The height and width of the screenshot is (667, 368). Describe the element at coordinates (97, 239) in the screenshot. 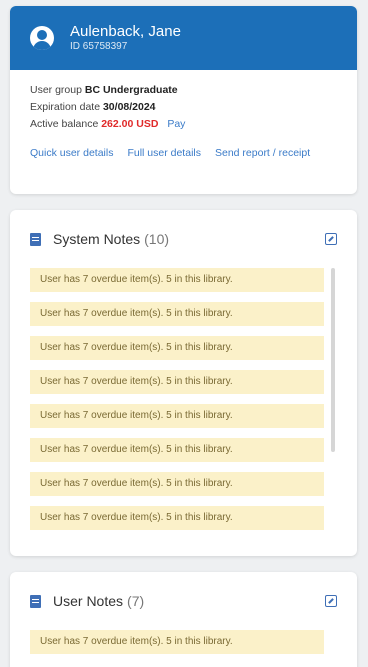

I see `system-notes-title: System Notes` at that location.